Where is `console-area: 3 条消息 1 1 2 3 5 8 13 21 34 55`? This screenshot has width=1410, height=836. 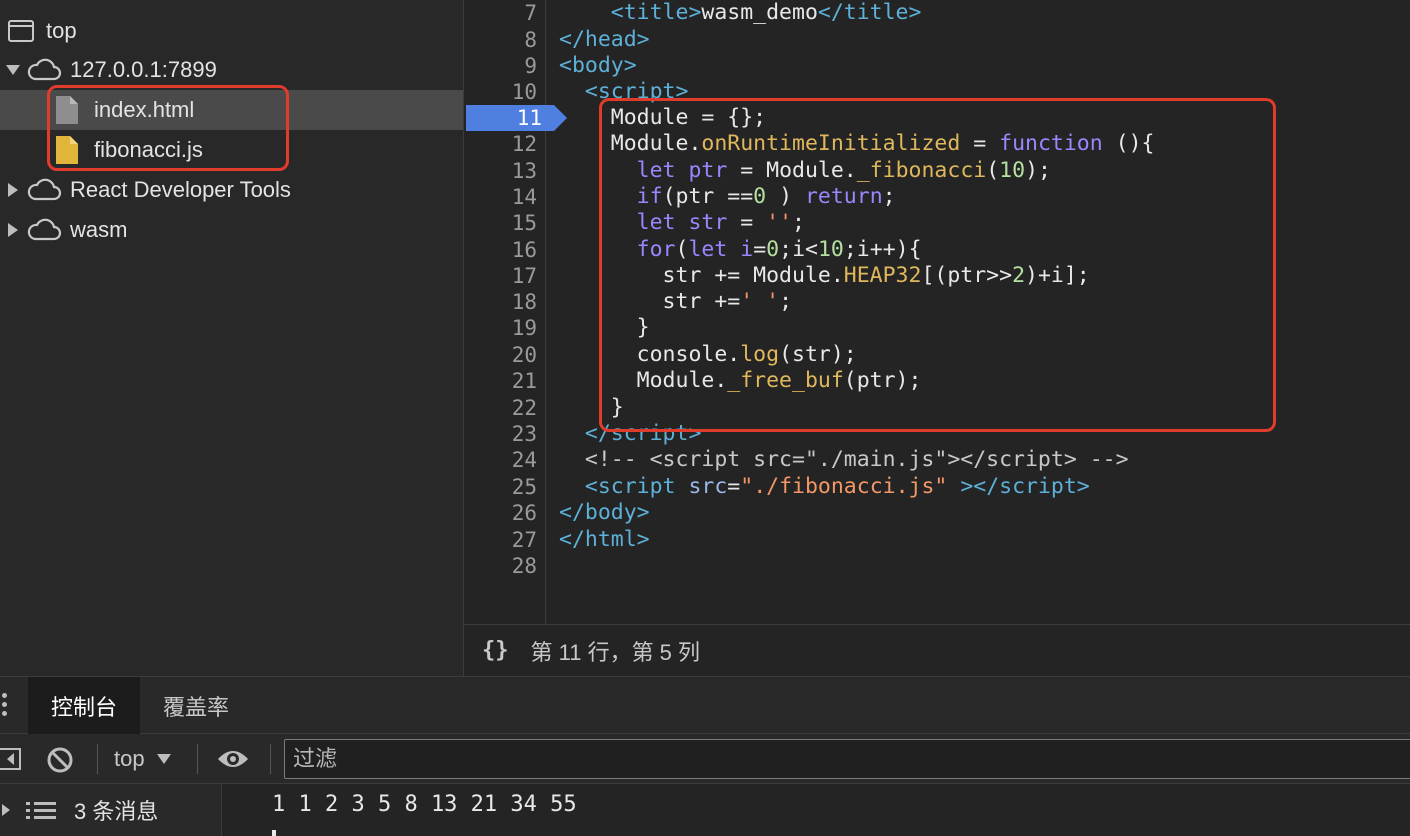 console-area: 3 条消息 1 1 2 3 5 8 13 21 34 55 is located at coordinates (705, 810).